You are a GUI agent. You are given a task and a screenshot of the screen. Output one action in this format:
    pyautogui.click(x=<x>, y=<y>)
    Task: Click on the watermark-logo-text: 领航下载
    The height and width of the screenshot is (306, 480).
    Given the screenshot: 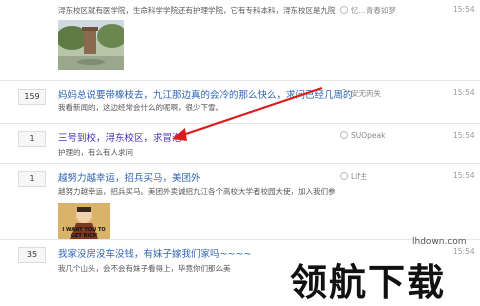 What is the action you would take?
    pyautogui.click(x=368, y=282)
    